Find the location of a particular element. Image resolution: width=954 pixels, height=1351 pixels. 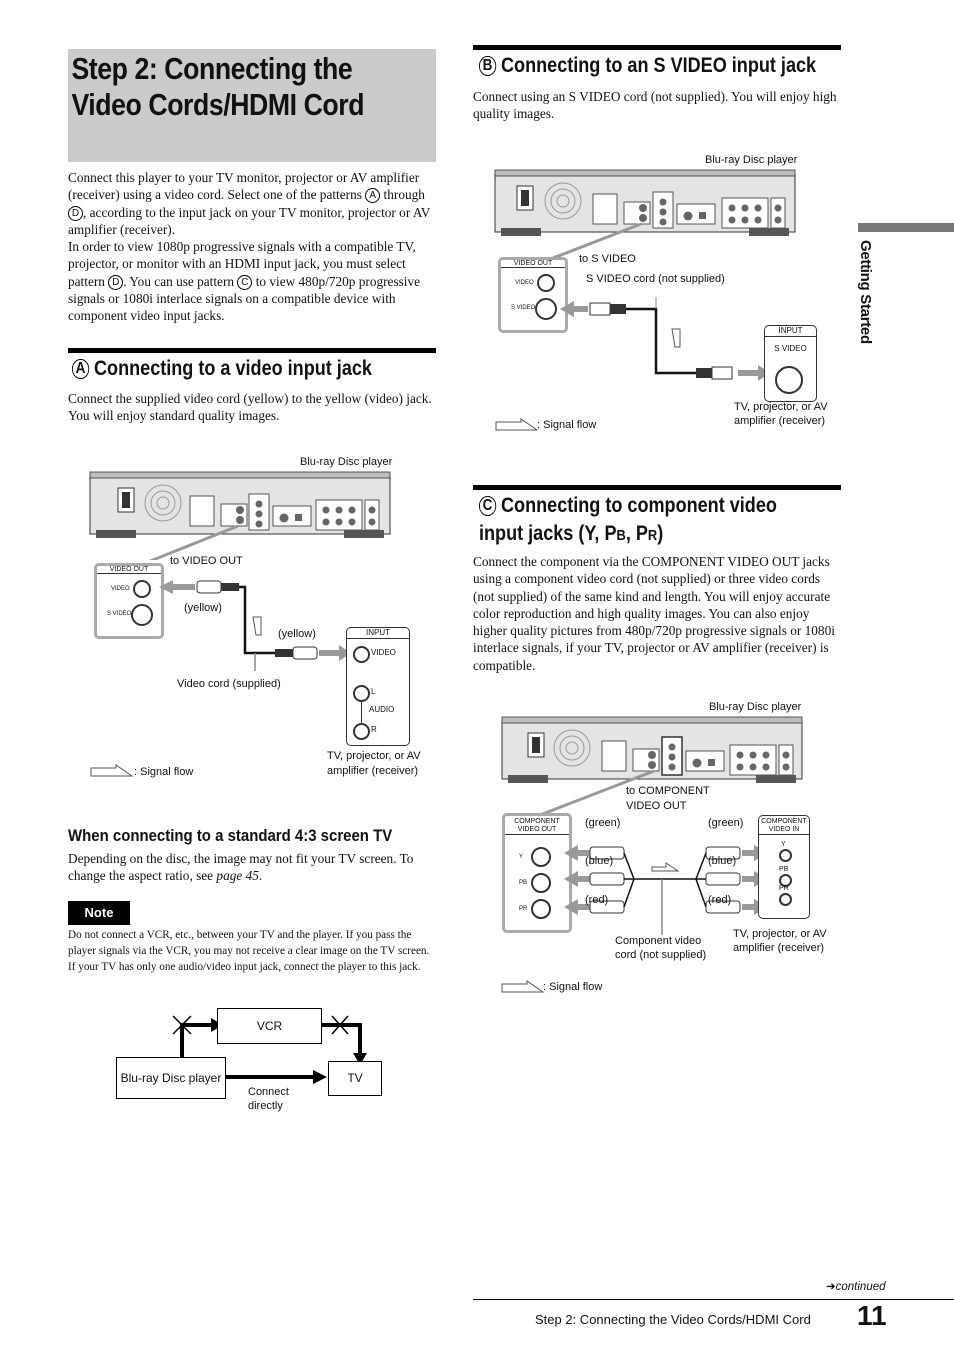

color-green-right: (green) is located at coordinates (726, 823).